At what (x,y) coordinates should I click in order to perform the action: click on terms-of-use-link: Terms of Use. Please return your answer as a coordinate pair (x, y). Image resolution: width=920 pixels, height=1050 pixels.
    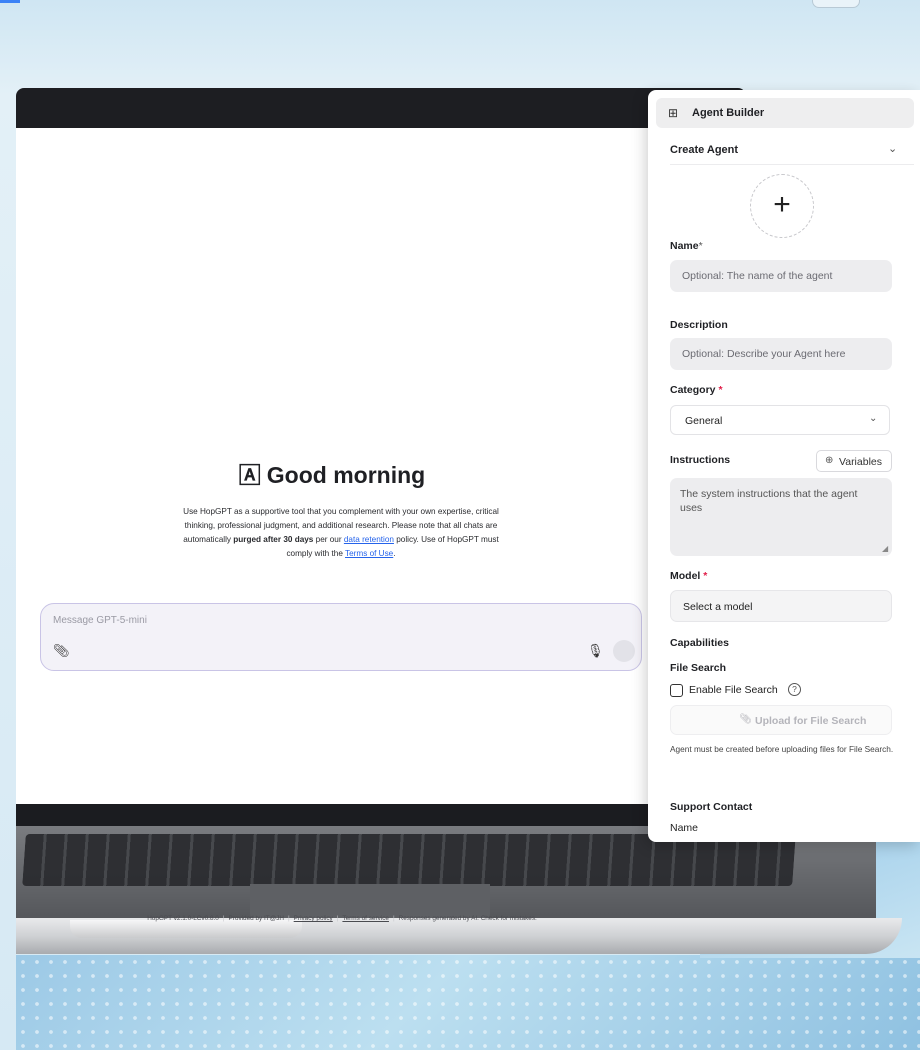
    Looking at the image, I should click on (369, 553).